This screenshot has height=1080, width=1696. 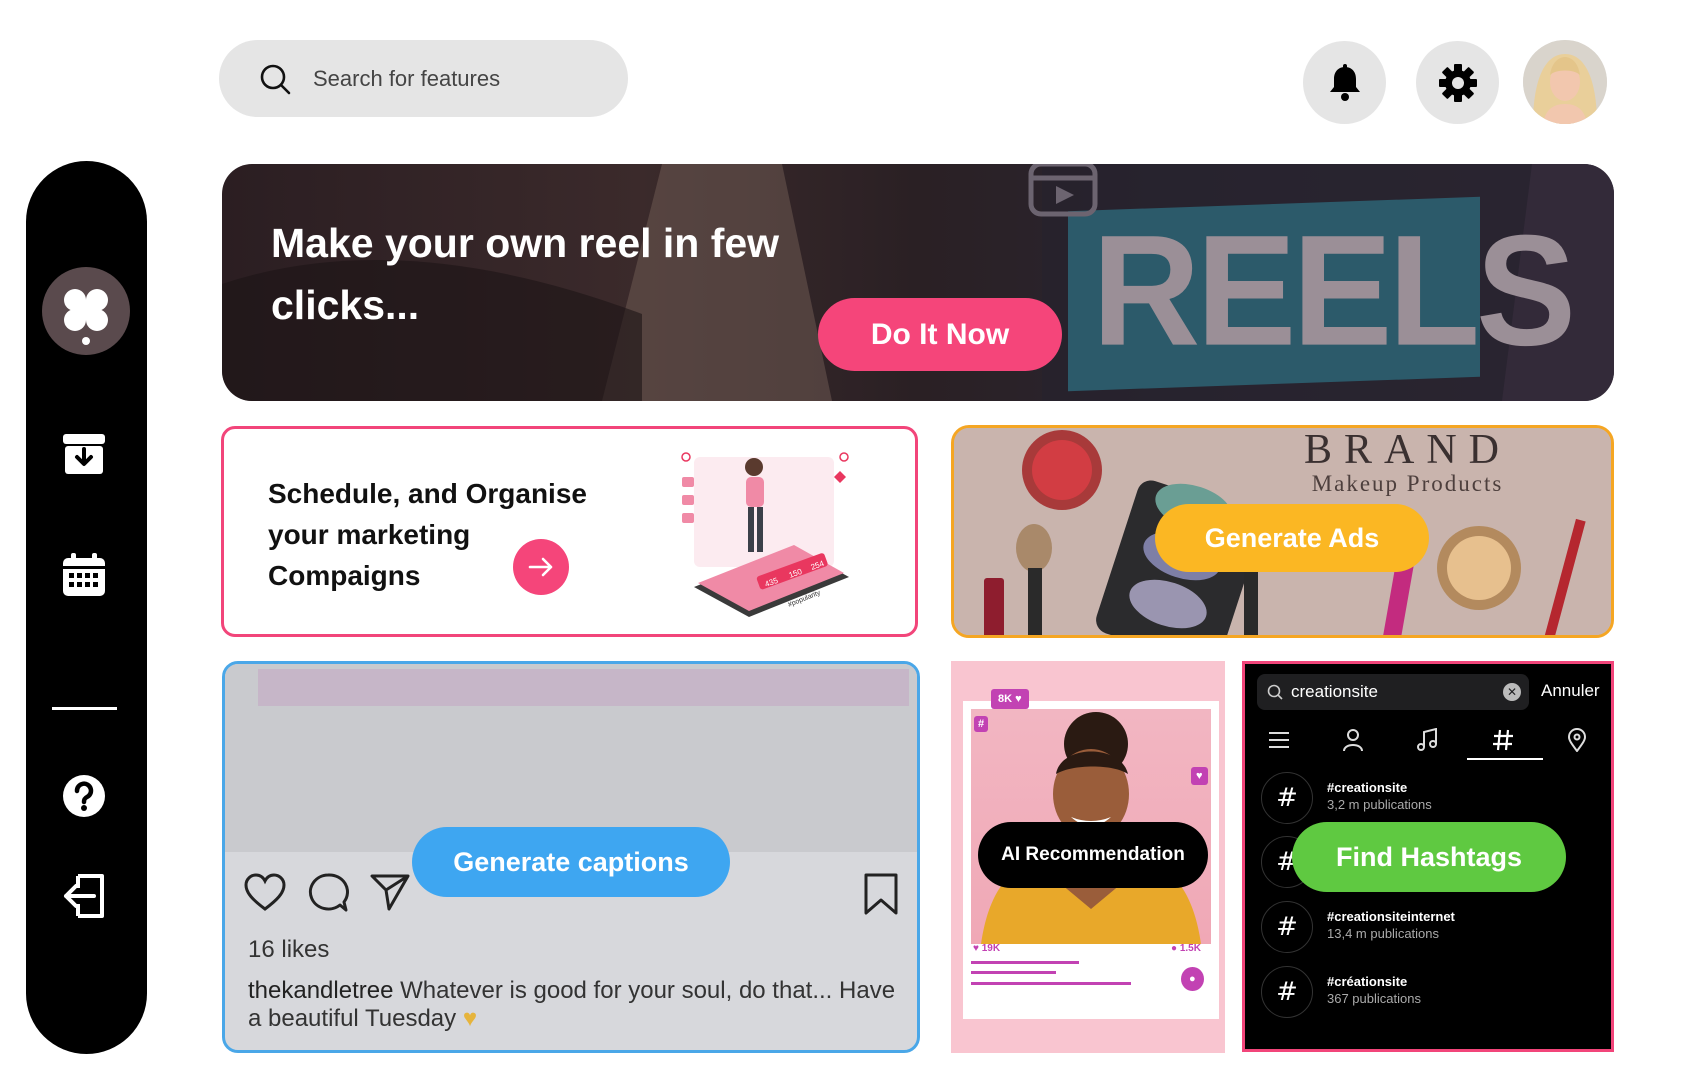 What do you see at coordinates (881, 894) in the screenshot?
I see `bookmark-icon` at bounding box center [881, 894].